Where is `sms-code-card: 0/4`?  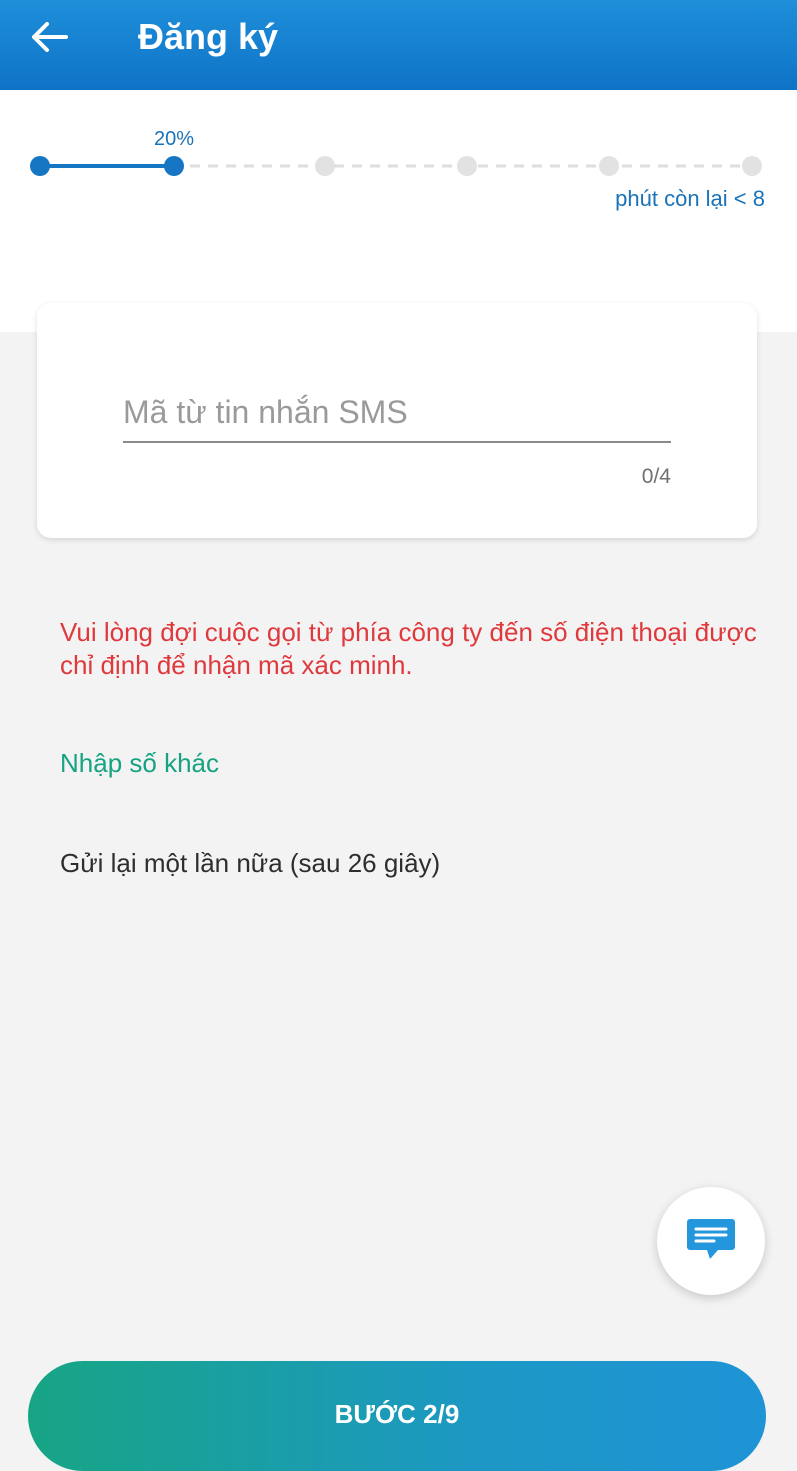
sms-code-card: 0/4 is located at coordinates (397, 420).